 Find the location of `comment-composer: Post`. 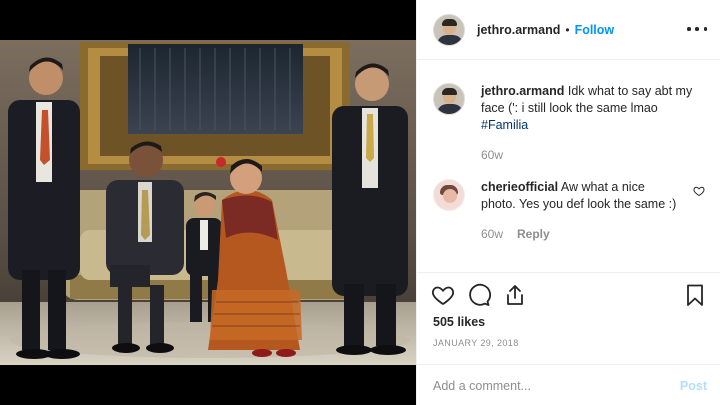

comment-composer: Post is located at coordinates (568, 384).